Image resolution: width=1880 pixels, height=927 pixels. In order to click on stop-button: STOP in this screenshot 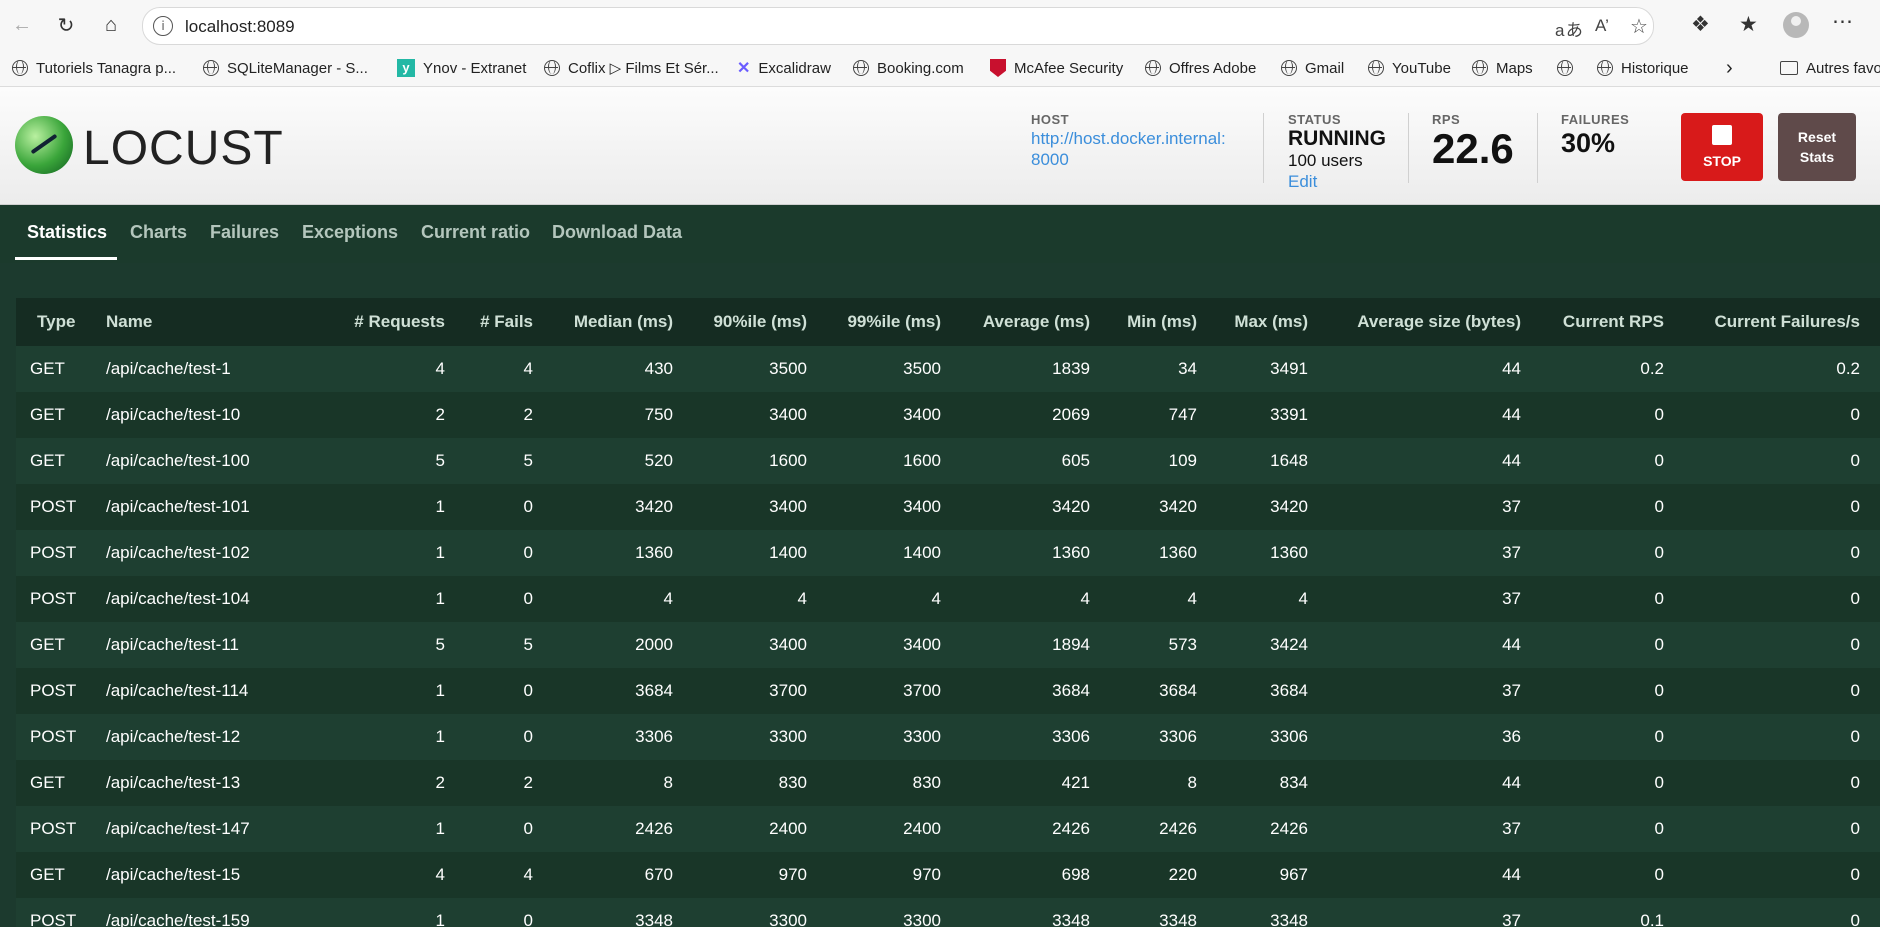, I will do `click(1722, 147)`.